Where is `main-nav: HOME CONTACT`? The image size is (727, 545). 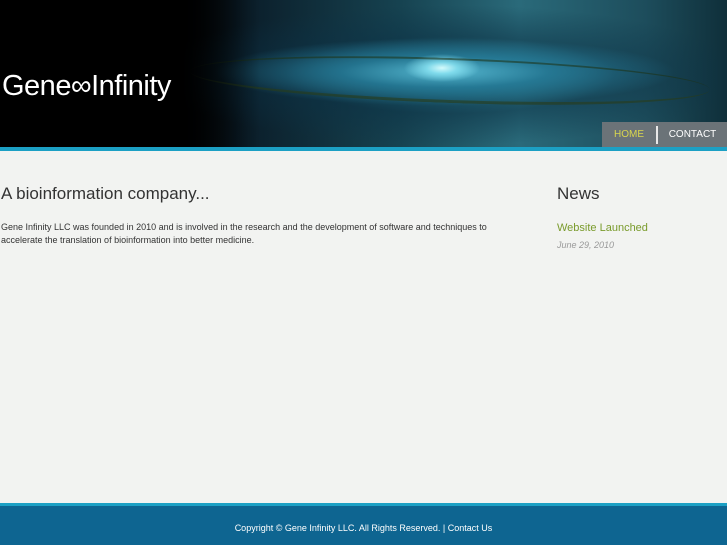 main-nav: HOME CONTACT is located at coordinates (664, 134).